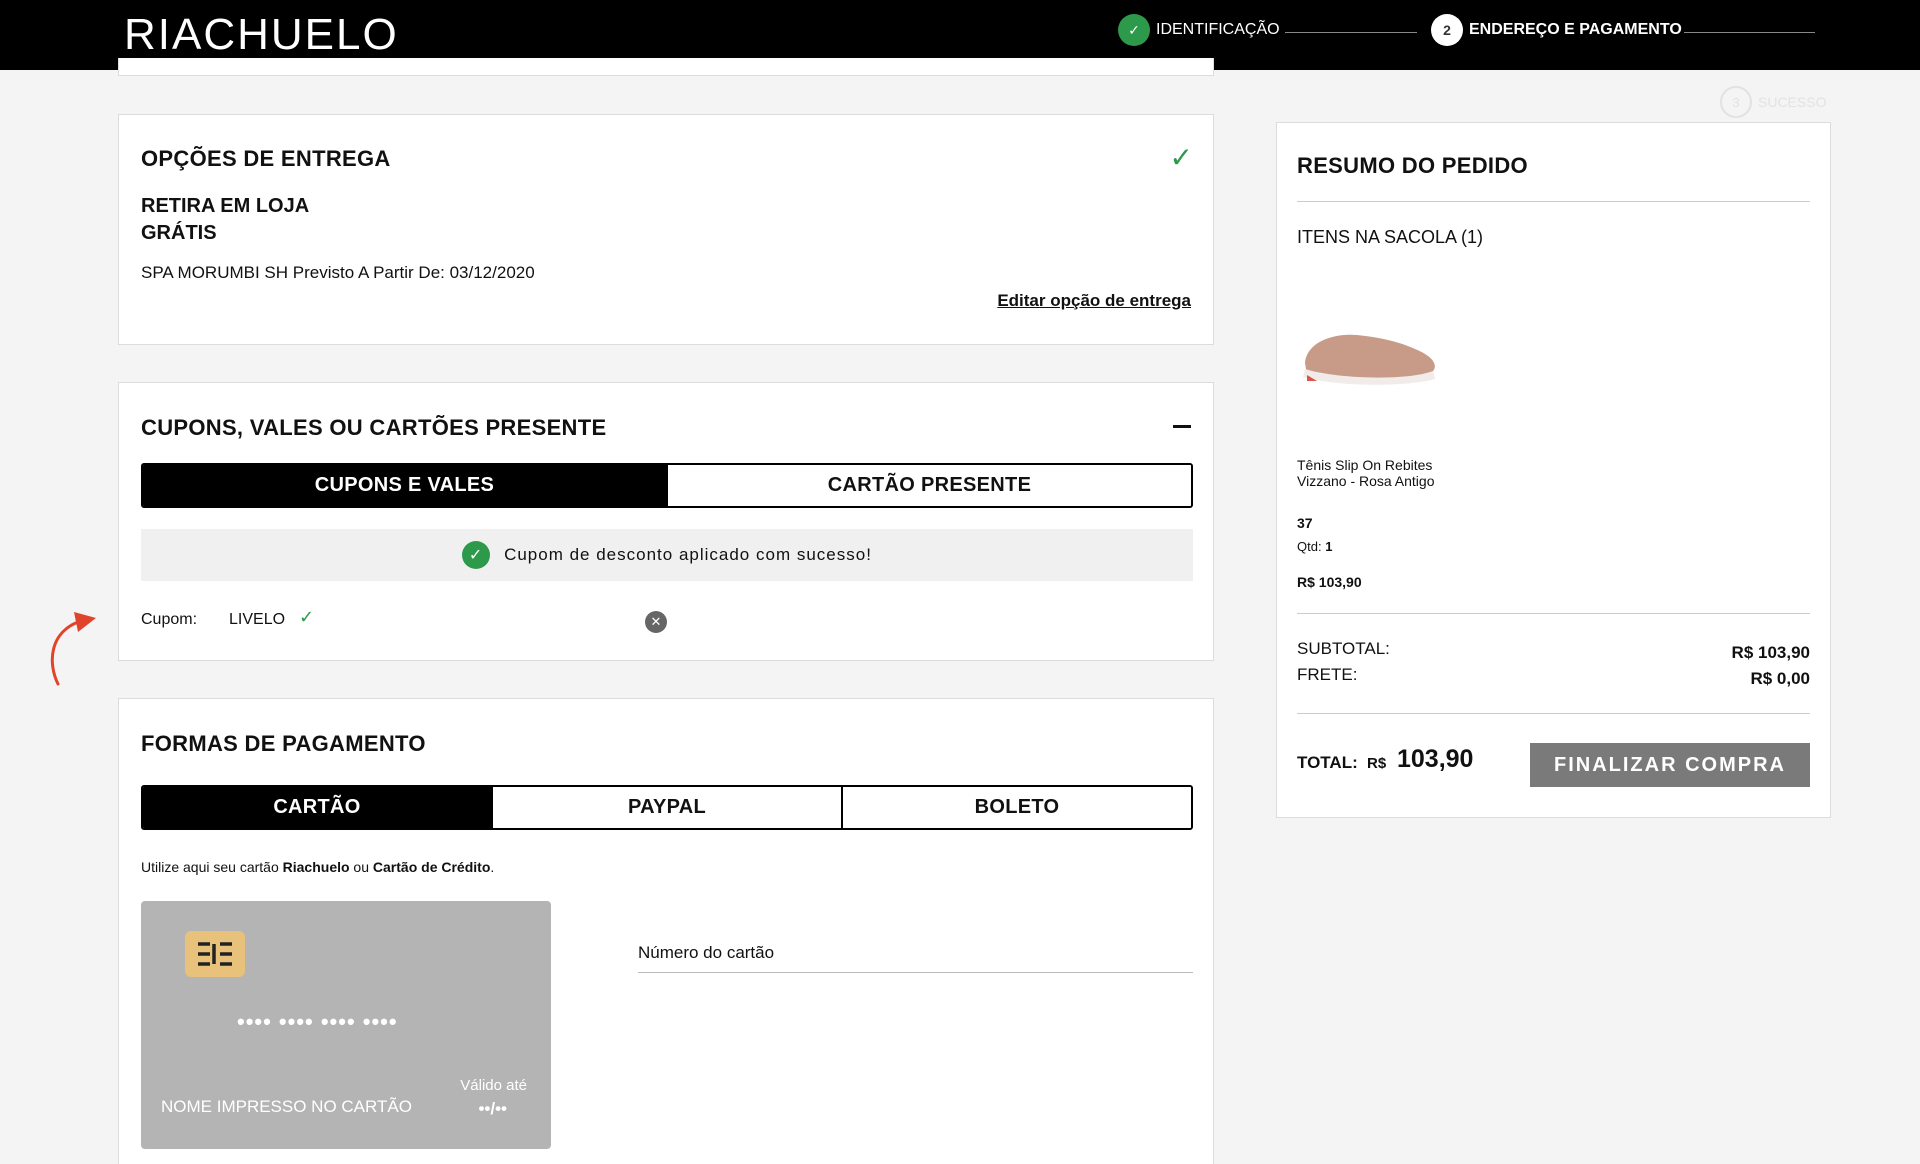  I want to click on product-price: R$ 103,90, so click(1329, 582).